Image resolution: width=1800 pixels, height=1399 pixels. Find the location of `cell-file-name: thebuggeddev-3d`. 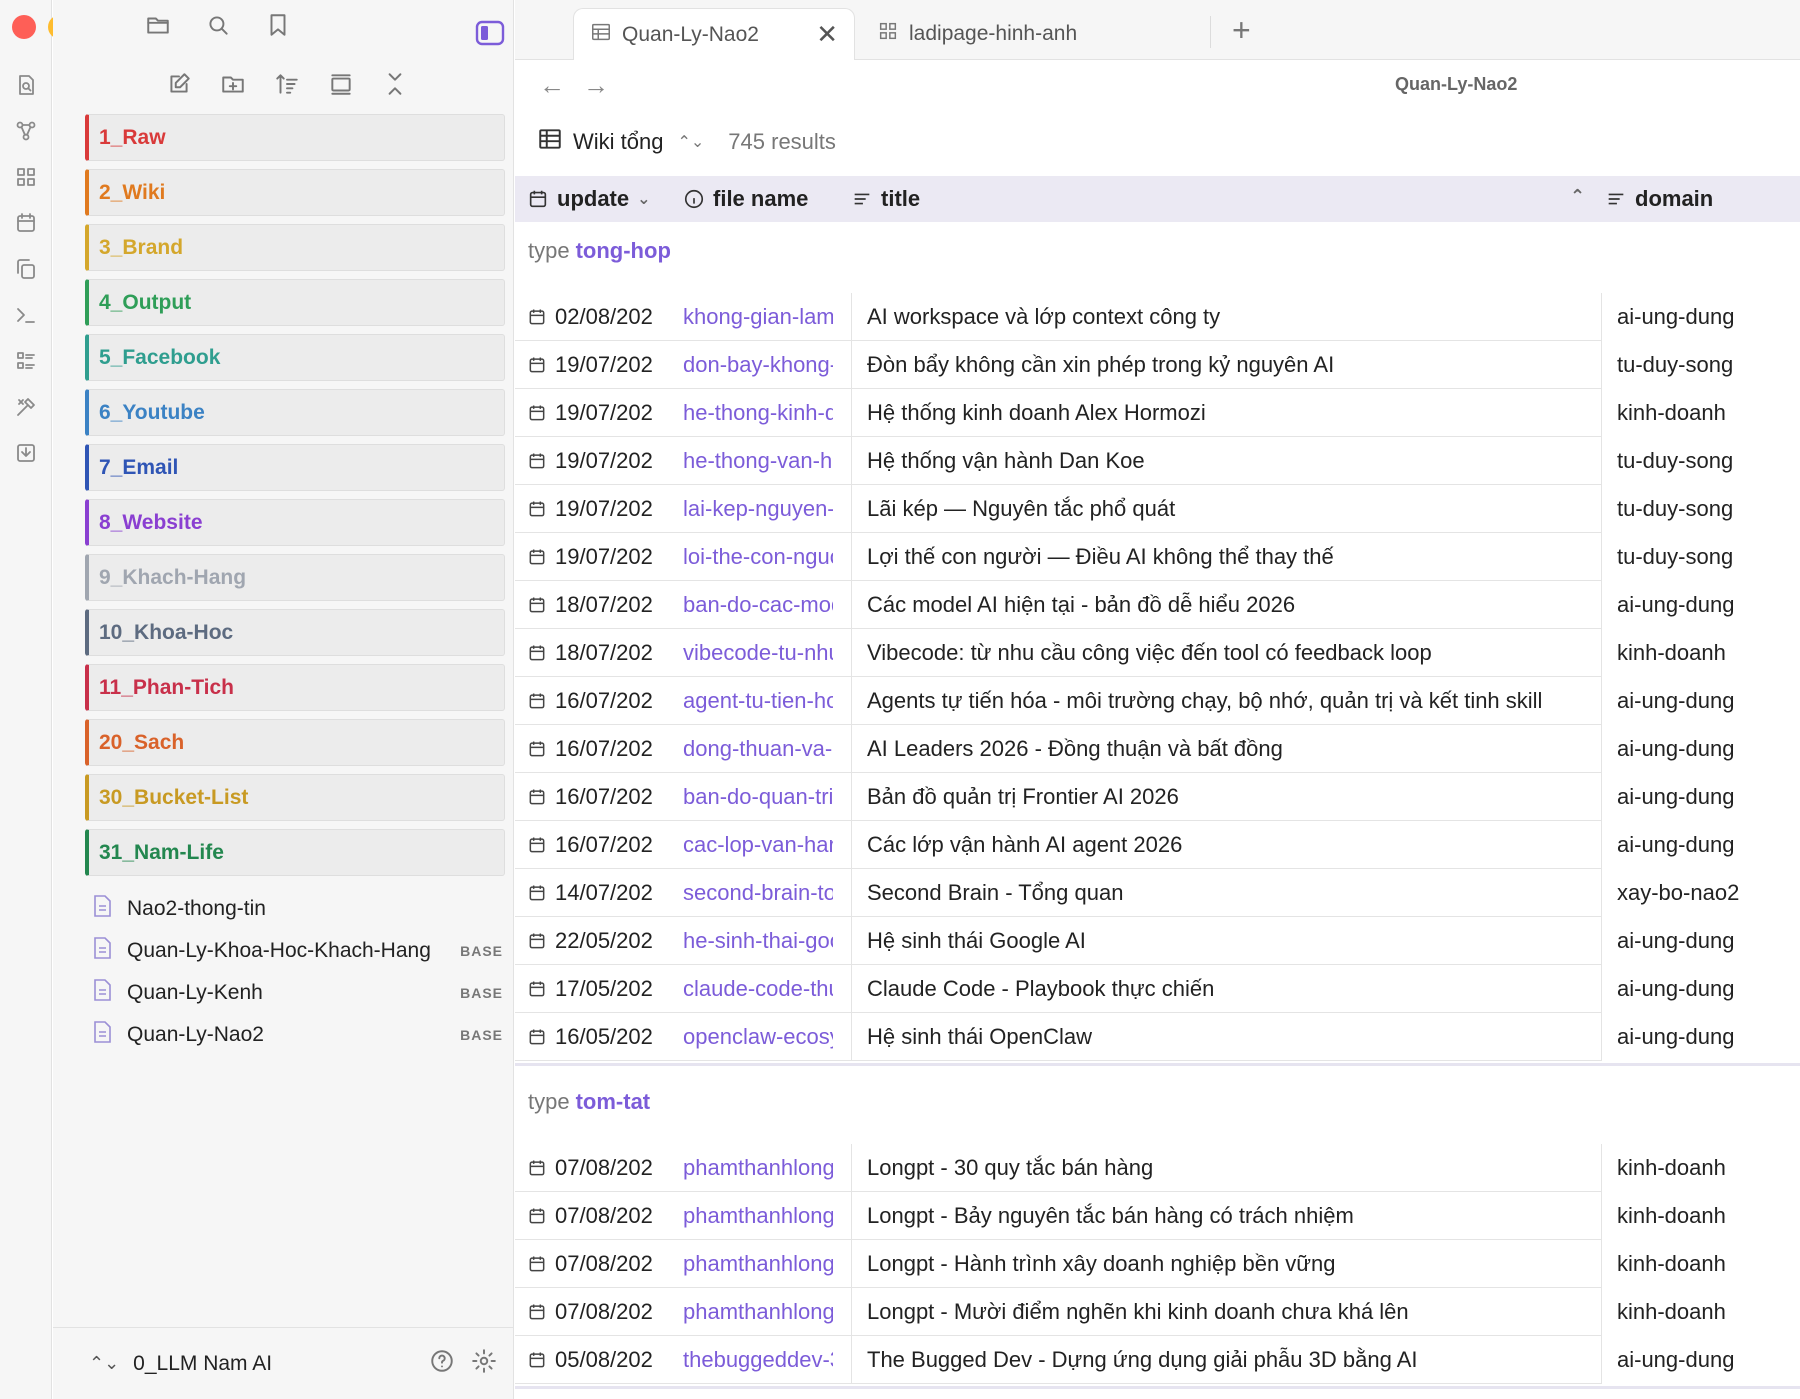

cell-file-name: thebuggeddev-3d is located at coordinates (758, 1360).